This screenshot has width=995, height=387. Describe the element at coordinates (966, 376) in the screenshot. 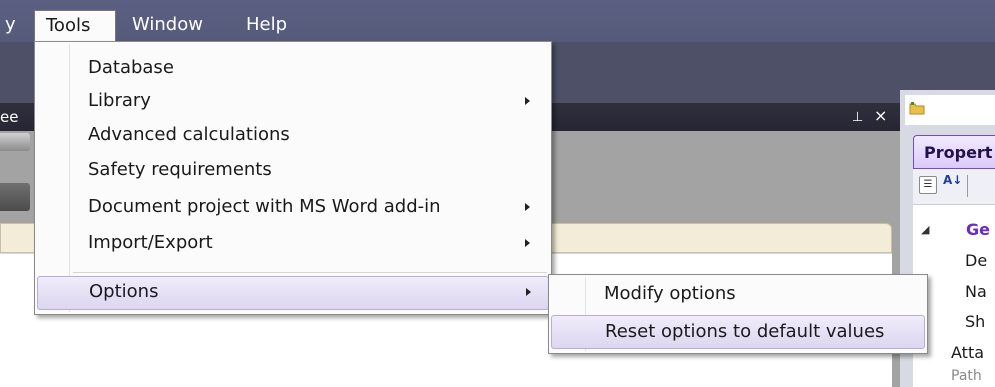

I see `property-row: Path` at that location.